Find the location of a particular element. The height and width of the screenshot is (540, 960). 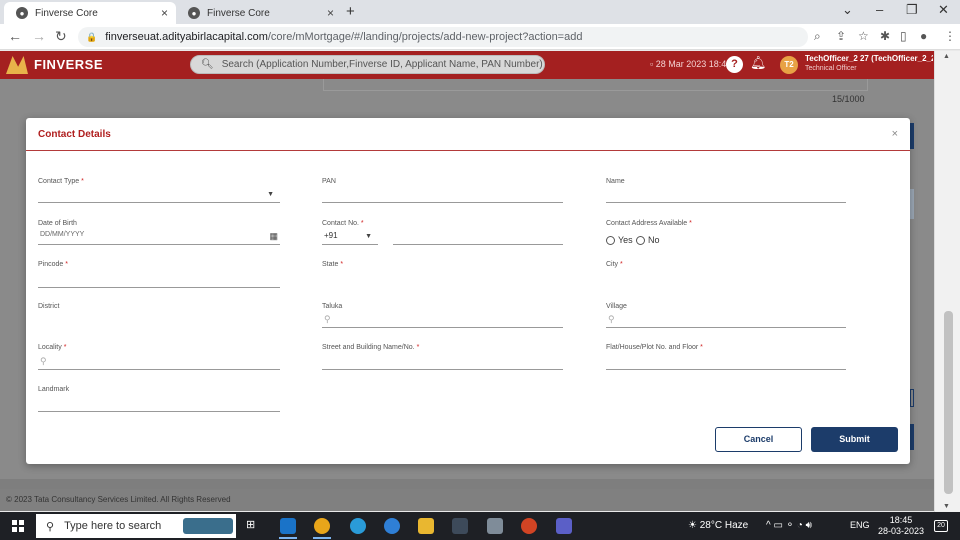

name-field: Name is located at coordinates (726, 190).